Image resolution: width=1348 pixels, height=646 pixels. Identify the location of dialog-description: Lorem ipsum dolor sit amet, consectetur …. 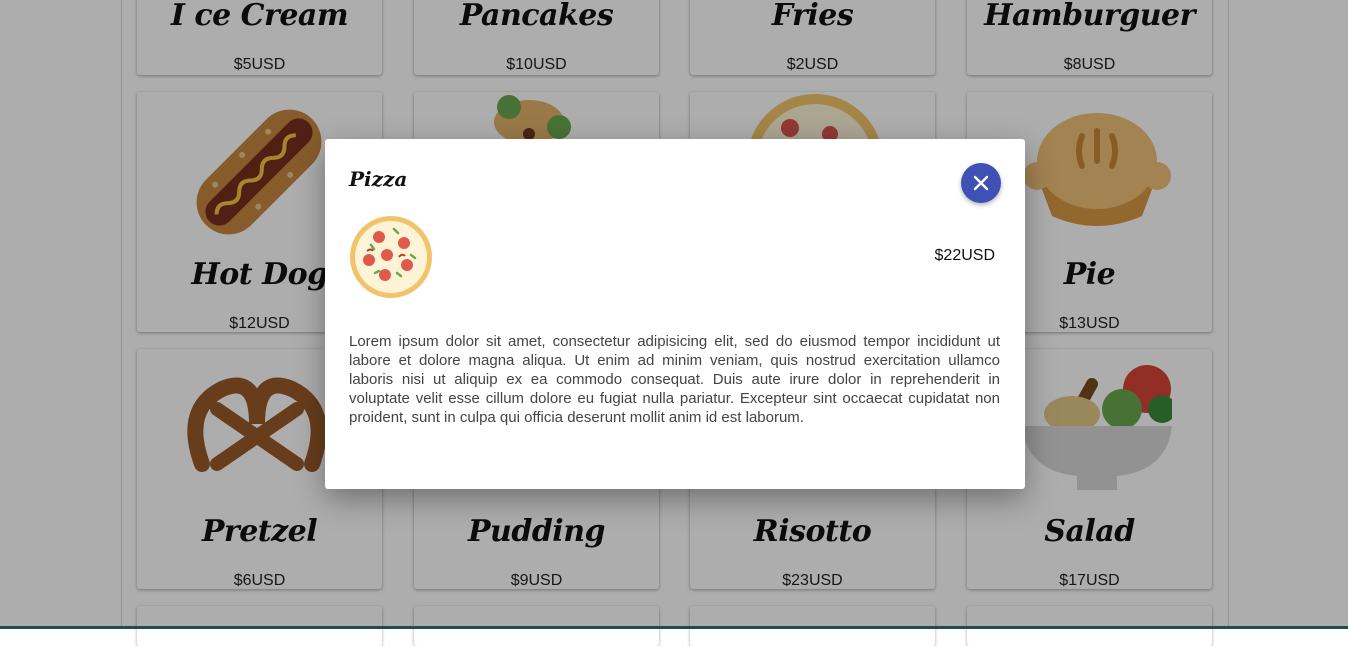
(674, 379).